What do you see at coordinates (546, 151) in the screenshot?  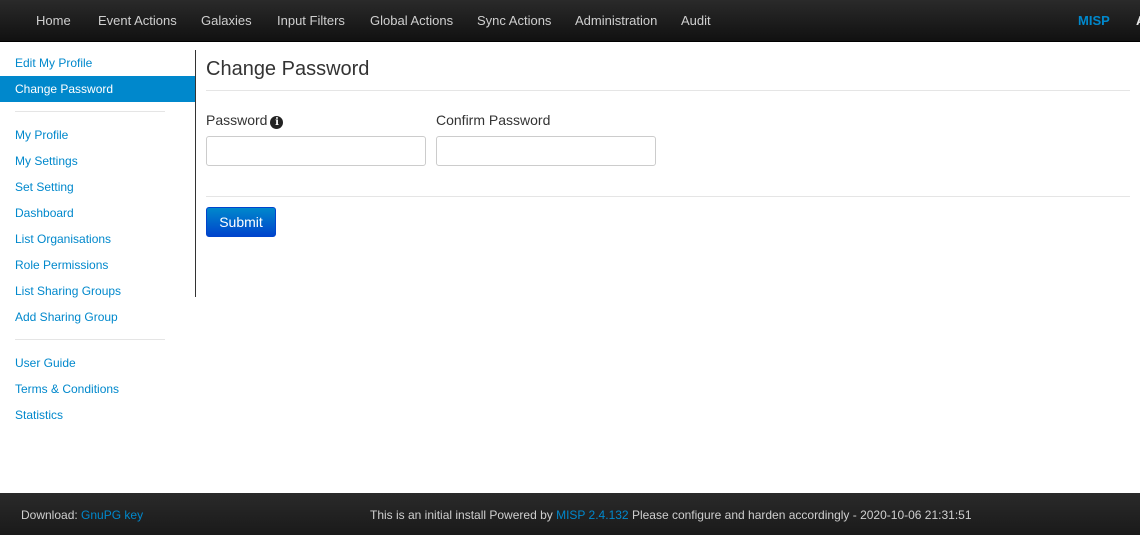 I see `confirm-password-input` at bounding box center [546, 151].